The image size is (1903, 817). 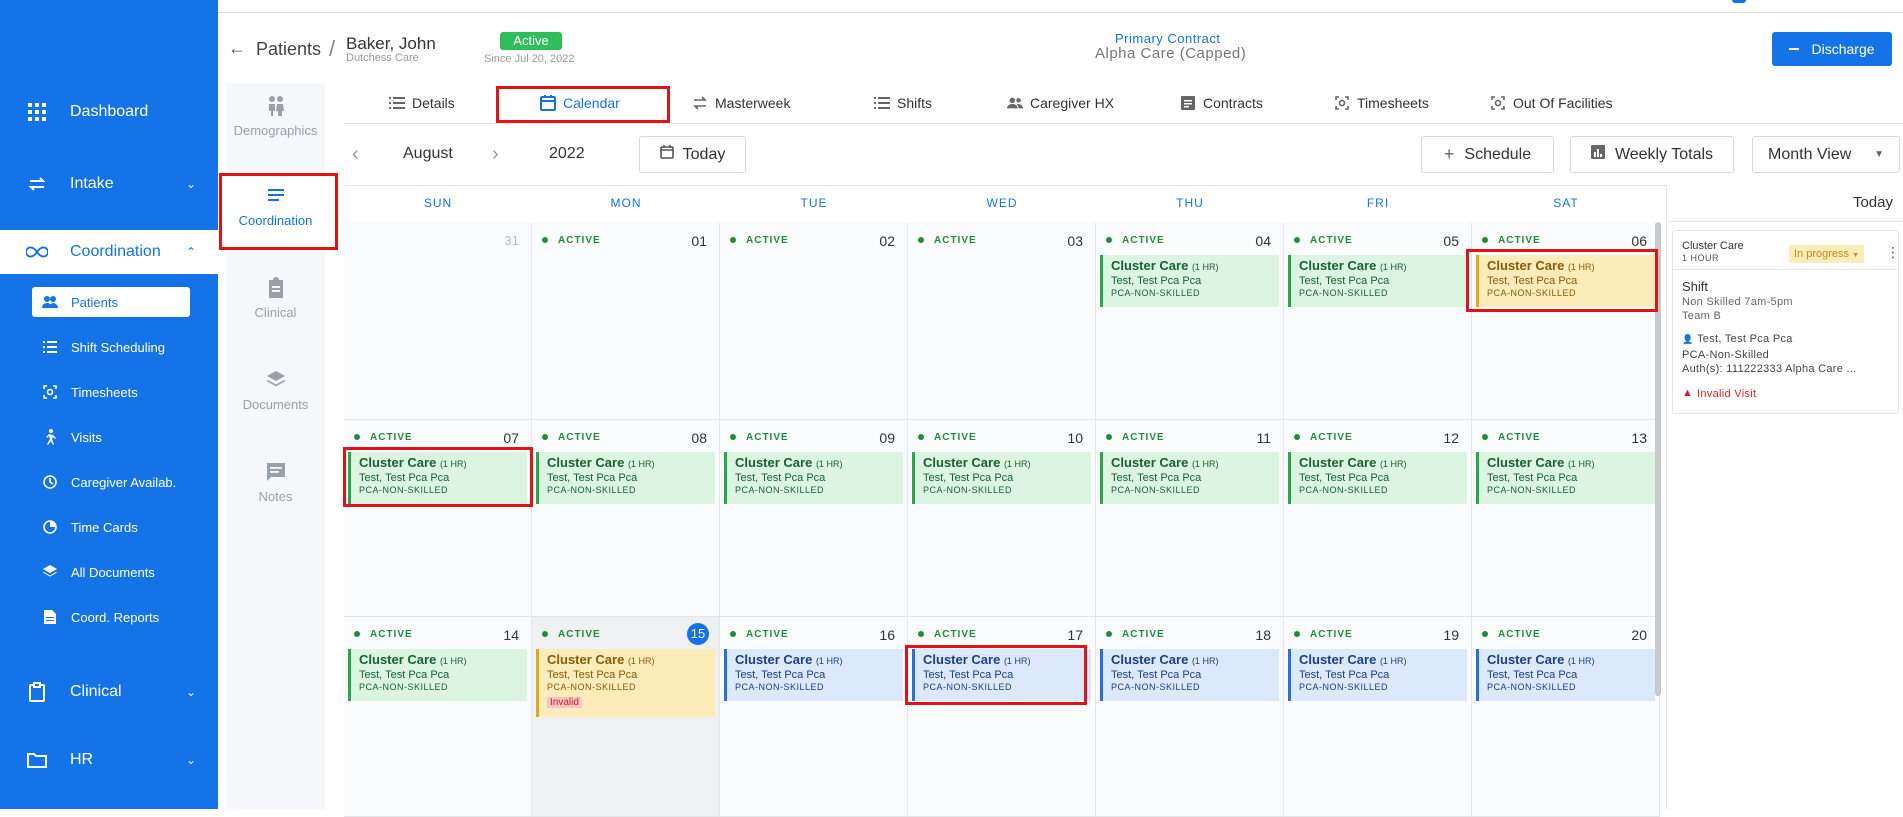 What do you see at coordinates (1015, 103) in the screenshot?
I see `people-icon` at bounding box center [1015, 103].